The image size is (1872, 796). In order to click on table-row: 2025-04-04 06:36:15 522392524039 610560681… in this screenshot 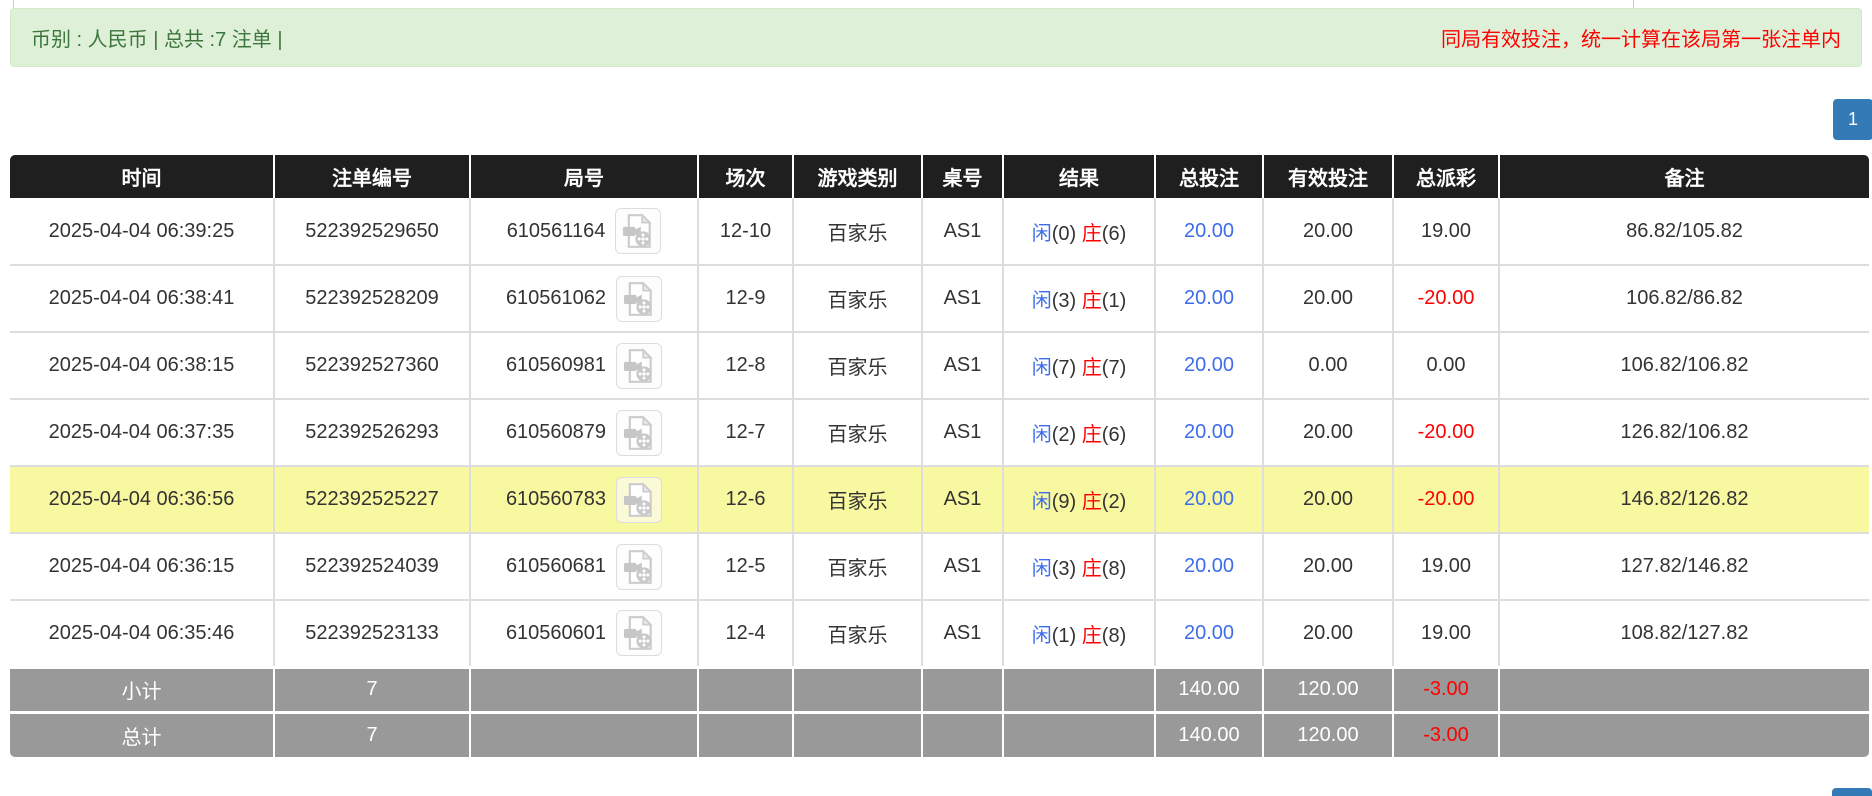, I will do `click(939, 567)`.